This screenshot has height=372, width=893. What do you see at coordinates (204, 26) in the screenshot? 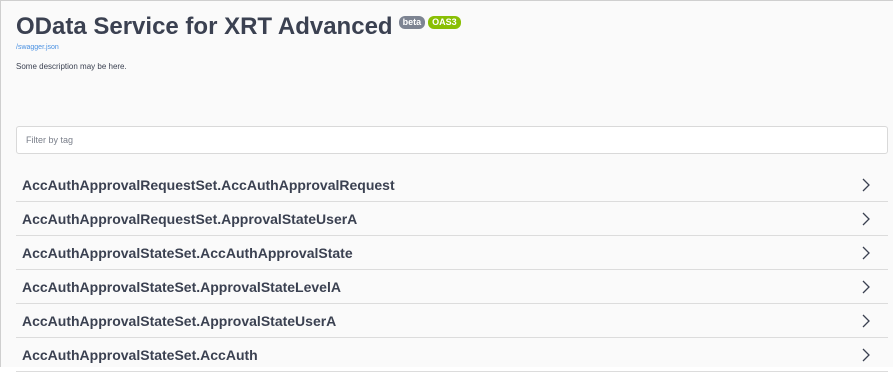
I see `page-title: OData Service for XRT Advanced` at bounding box center [204, 26].